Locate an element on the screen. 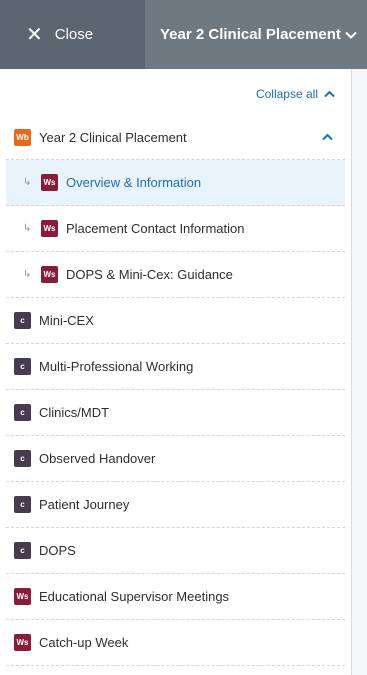 Image resolution: width=367 pixels, height=675 pixels. list-item-supervisor-meetings: Ws Educational Supervisor Meetings is located at coordinates (175, 597).